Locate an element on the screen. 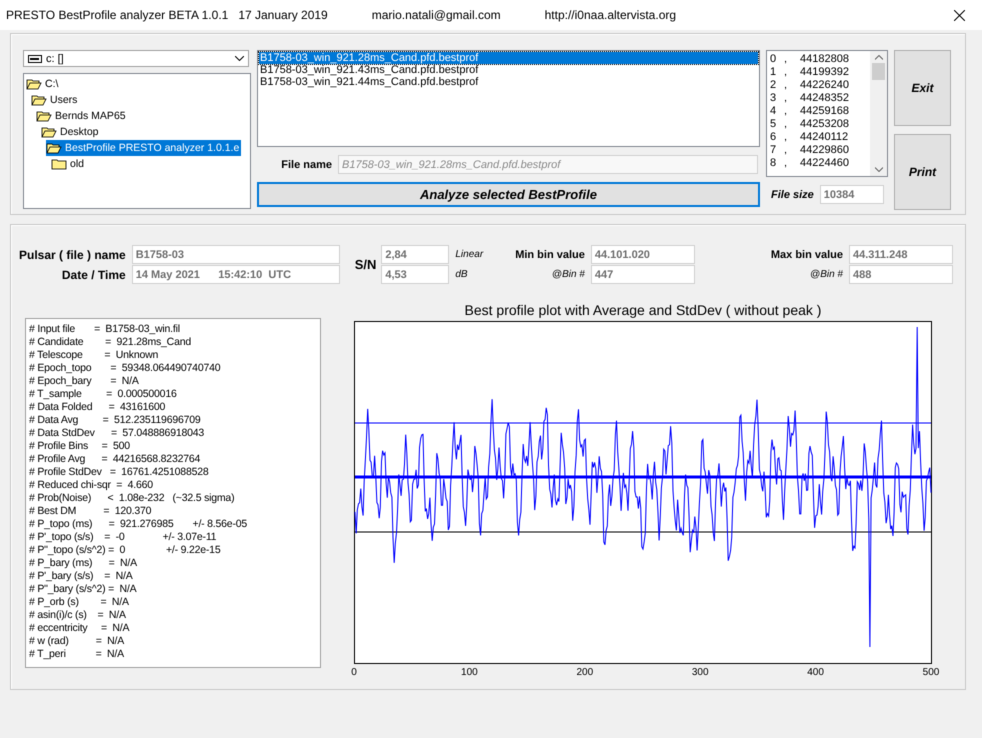 This screenshot has height=738, width=982. pulsar-name-label: Pulsar ( file ) name is located at coordinates (72, 255).